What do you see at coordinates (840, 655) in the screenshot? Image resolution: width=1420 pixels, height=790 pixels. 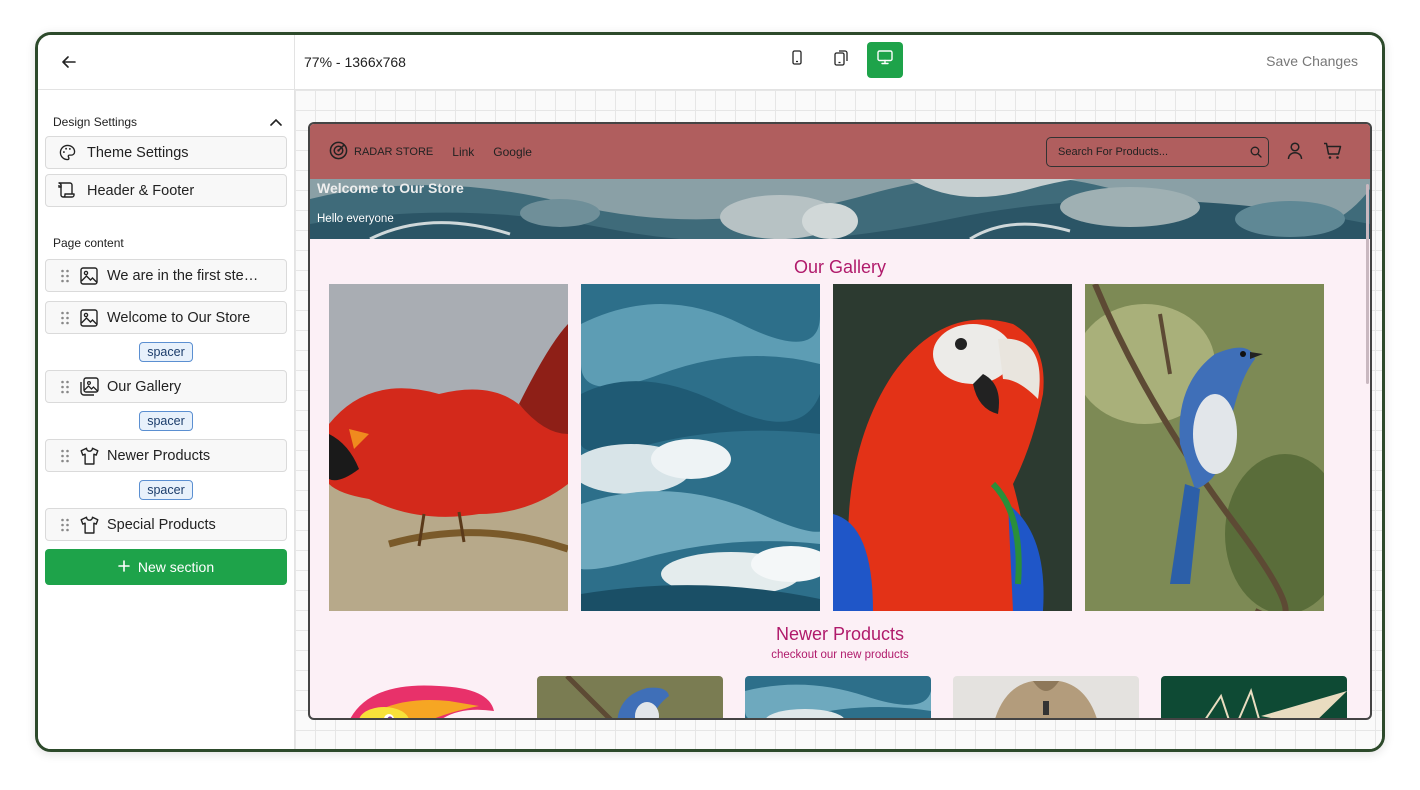 I see `newer-products-subtitle: checkout our new products` at bounding box center [840, 655].